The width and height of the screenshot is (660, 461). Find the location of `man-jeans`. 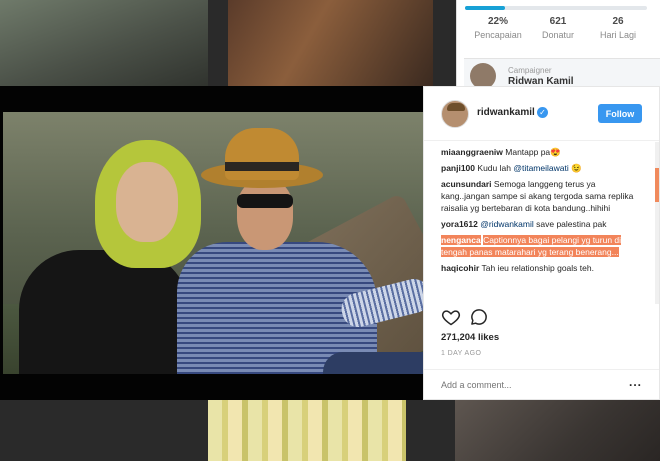

man-jeans is located at coordinates (373, 363).